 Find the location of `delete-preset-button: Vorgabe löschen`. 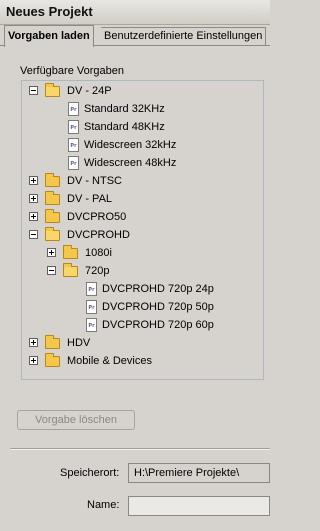

delete-preset-button: Vorgabe löschen is located at coordinates (76, 420).